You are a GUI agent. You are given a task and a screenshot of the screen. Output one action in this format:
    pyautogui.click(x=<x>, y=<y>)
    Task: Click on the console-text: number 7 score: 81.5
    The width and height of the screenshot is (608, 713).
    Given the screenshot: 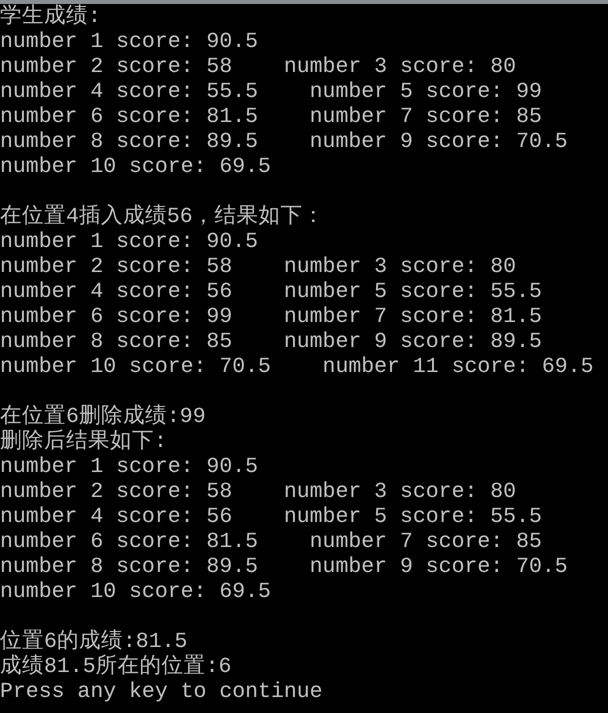 What is the action you would take?
    pyautogui.click(x=413, y=317)
    